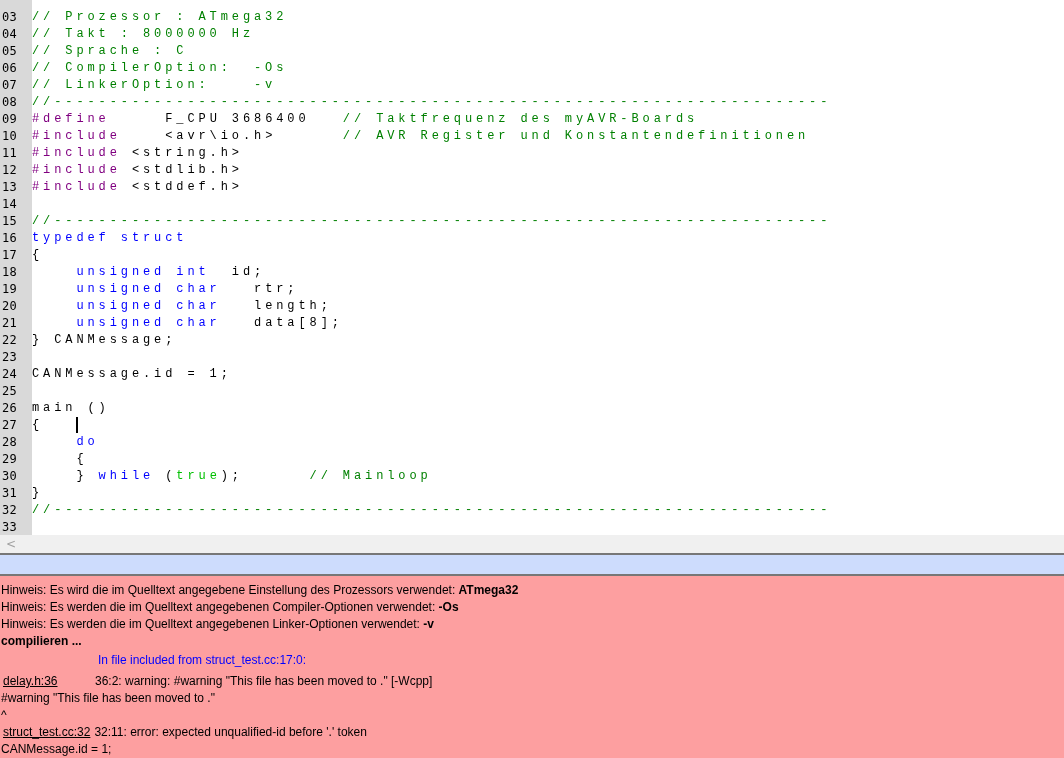 This screenshot has width=1064, height=758. I want to click on line-number: 20, so click(10, 305).